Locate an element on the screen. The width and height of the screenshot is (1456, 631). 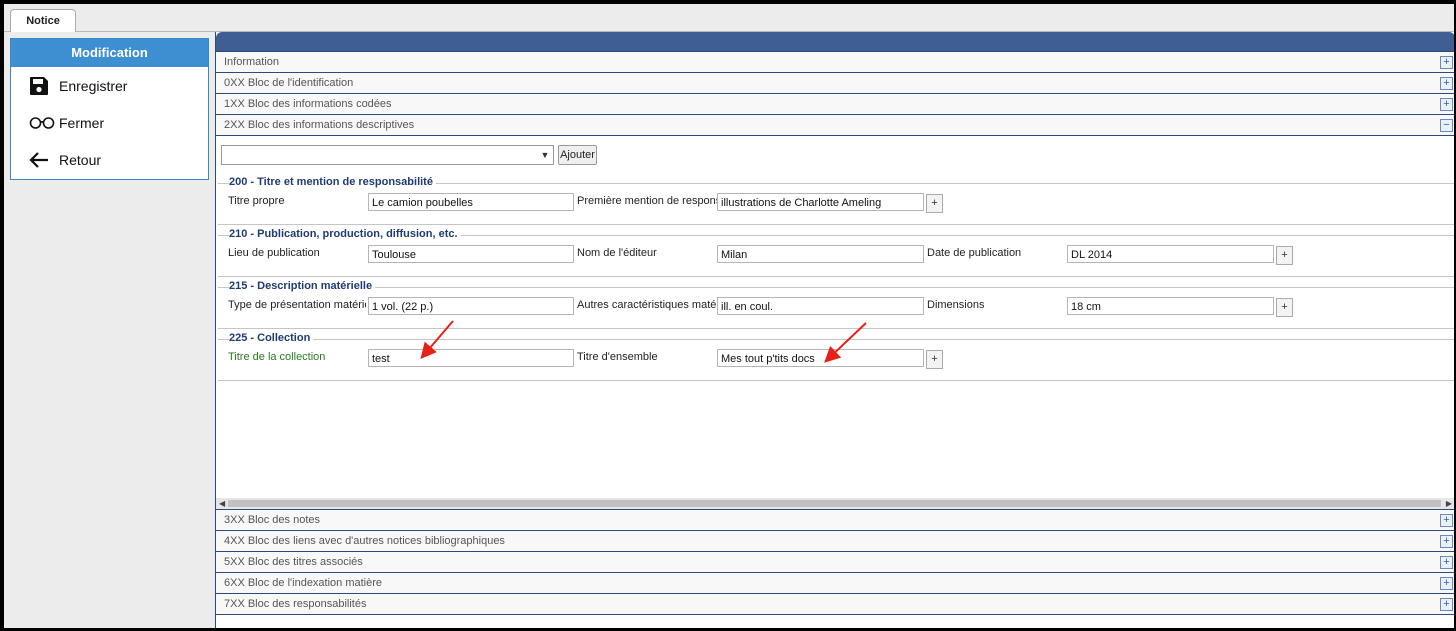
field-select: ▼ is located at coordinates (387, 155).